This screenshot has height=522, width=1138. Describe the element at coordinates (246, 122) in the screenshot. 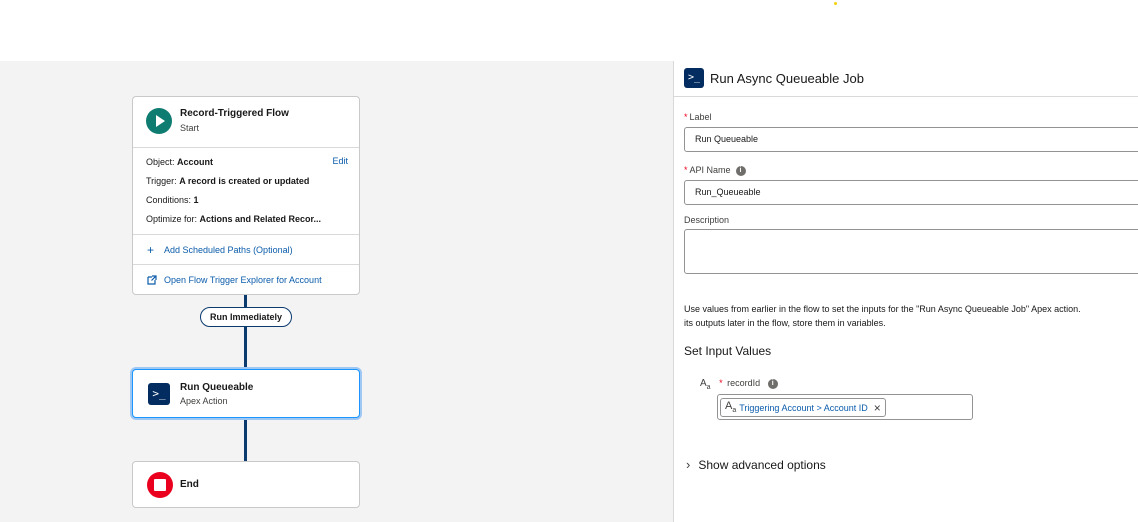

I see `start-header: Record-Triggered Flow Start` at that location.